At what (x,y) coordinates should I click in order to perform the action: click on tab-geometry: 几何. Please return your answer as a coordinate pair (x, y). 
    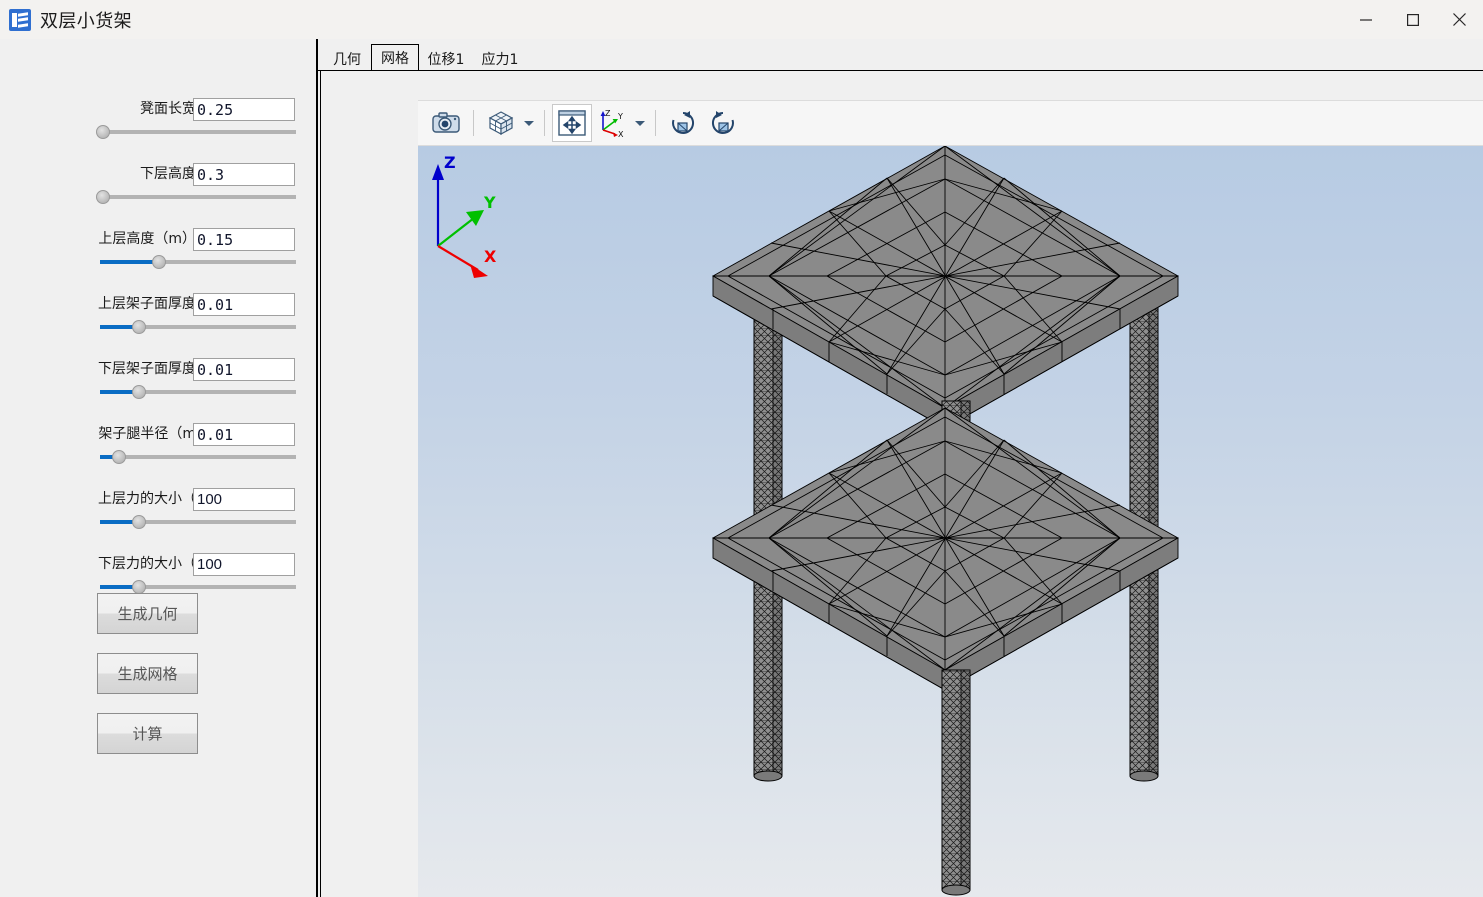
    Looking at the image, I should click on (347, 58).